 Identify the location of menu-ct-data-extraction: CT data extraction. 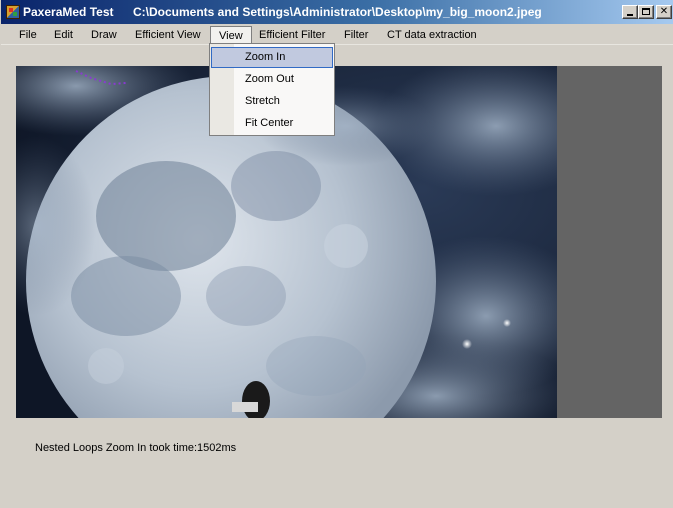
(432, 35).